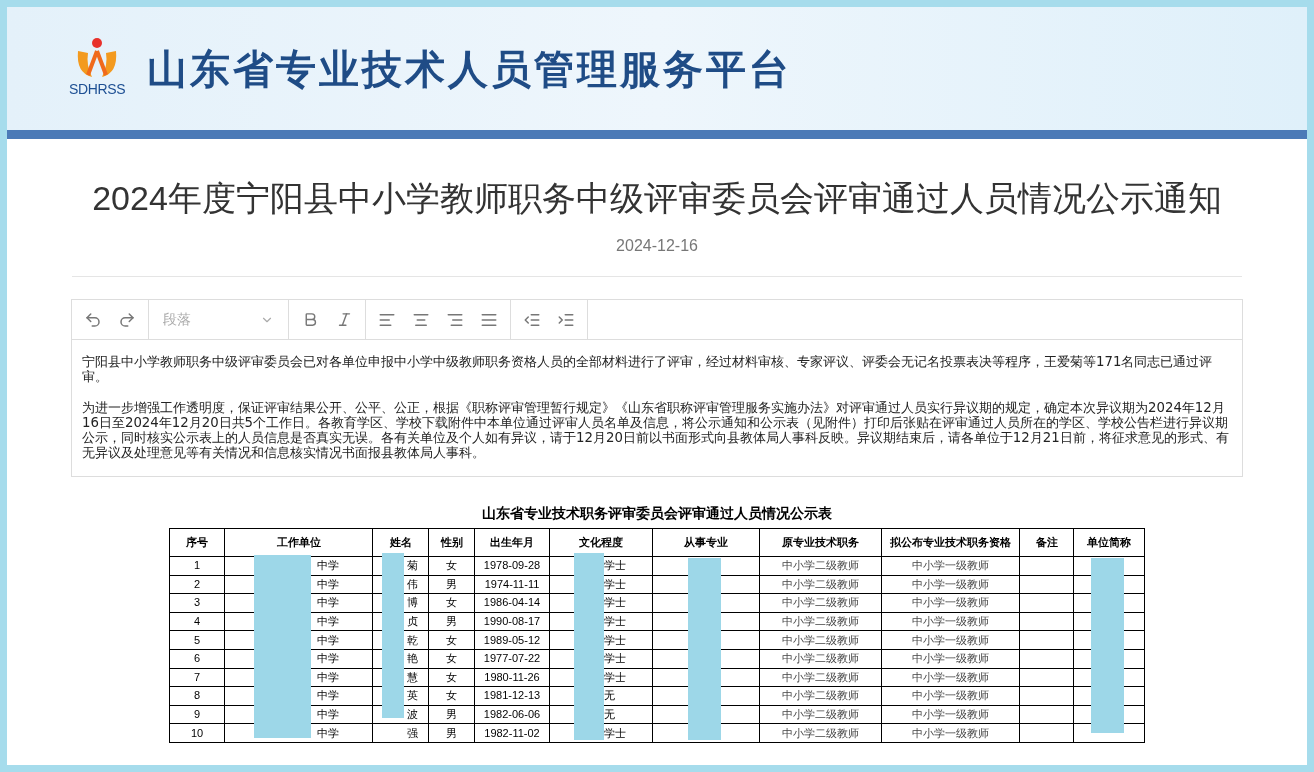 The width and height of the screenshot is (1314, 772). Describe the element at coordinates (197, 695) in the screenshot. I see `table-cell: 8` at that location.